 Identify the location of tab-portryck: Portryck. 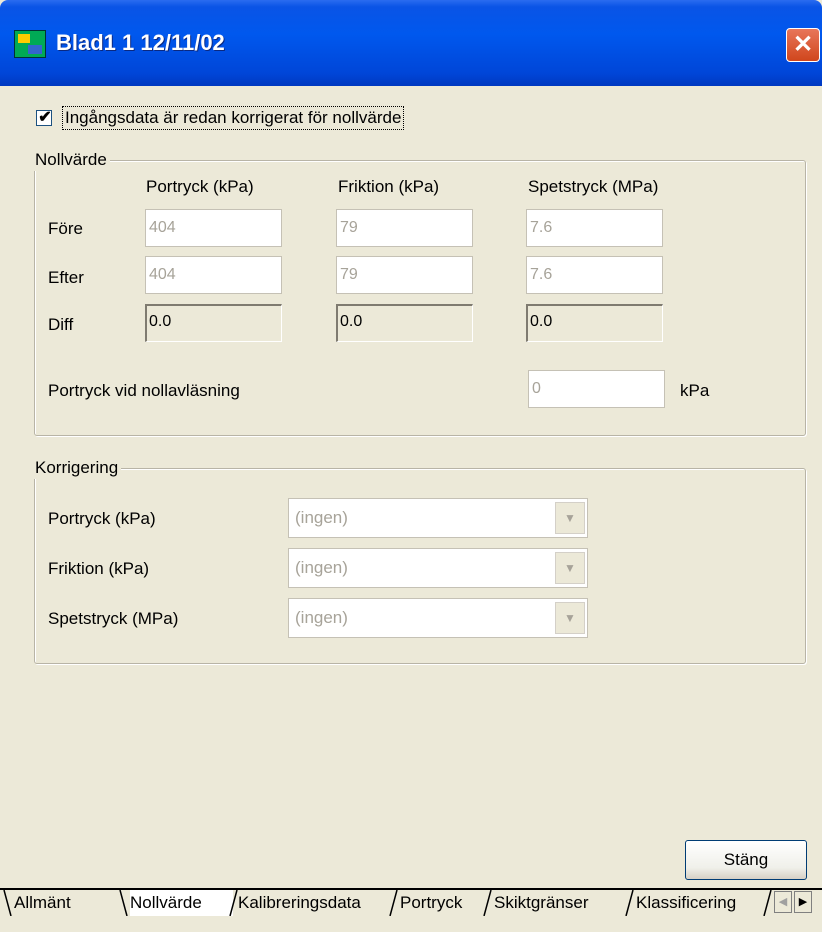
(431, 903).